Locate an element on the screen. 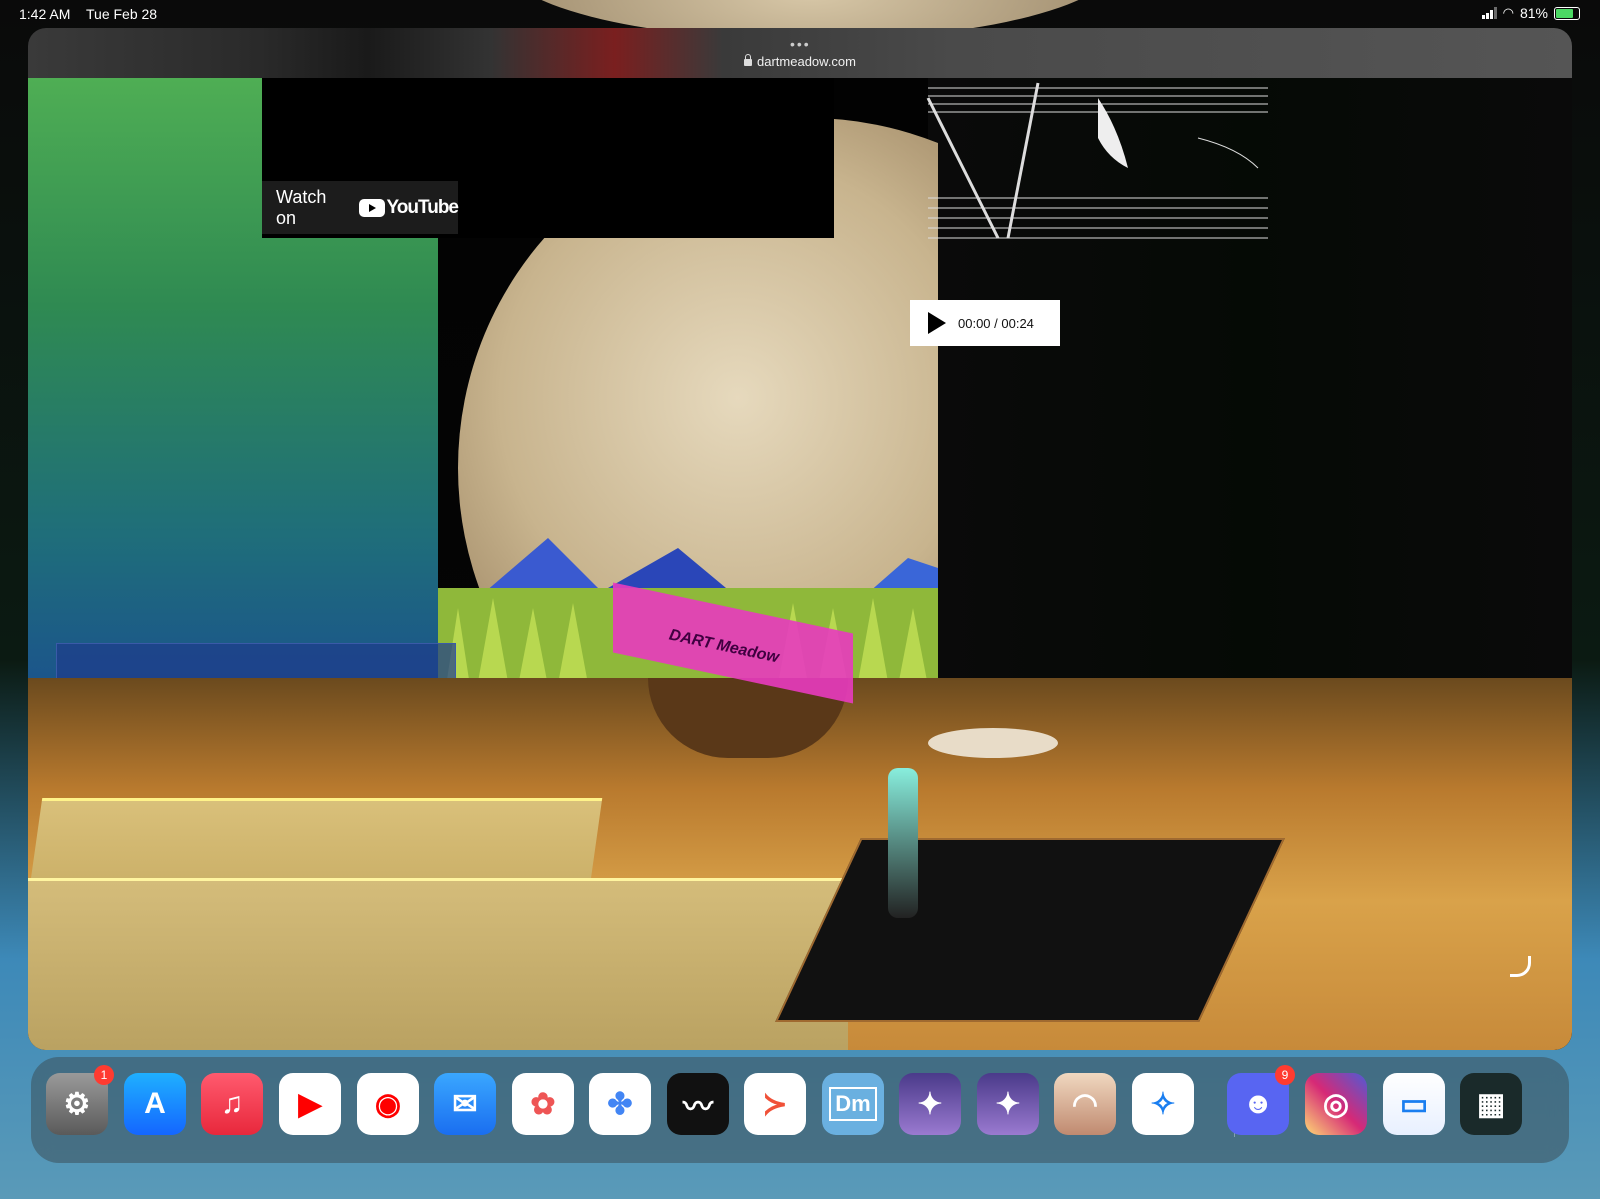 The width and height of the screenshot is (1600, 1199). instagram-icon: ◎ is located at coordinates (1336, 1104).